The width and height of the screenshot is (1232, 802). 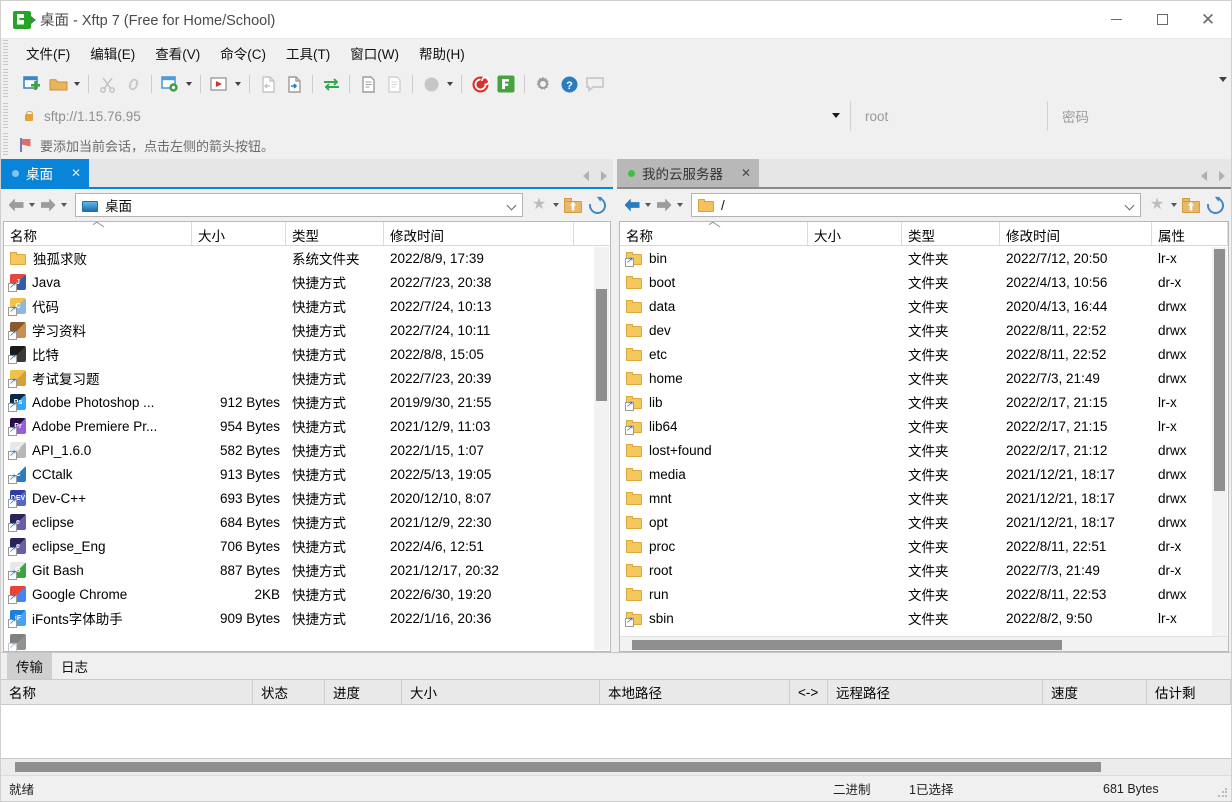 What do you see at coordinates (127, 692) in the screenshot?
I see `xfer-column-name: 名称` at bounding box center [127, 692].